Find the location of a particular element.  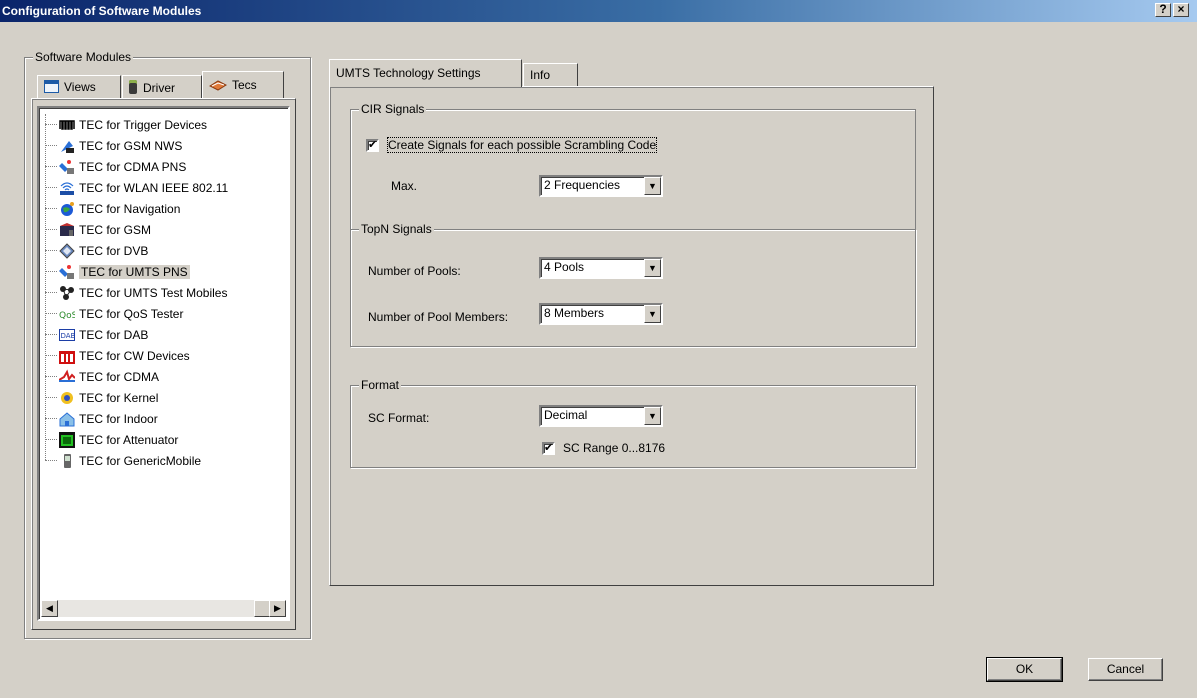

ok-button: OK is located at coordinates (1024, 669).